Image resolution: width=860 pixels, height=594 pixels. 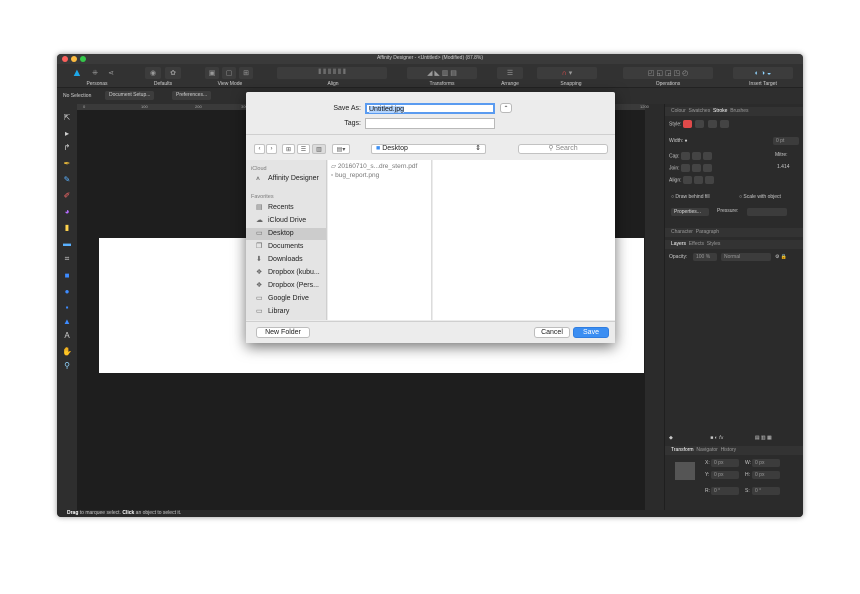 What do you see at coordinates (374, 166) in the screenshot?
I see `list-item: ▱ 20160710_s...dre_stern.pdf` at bounding box center [374, 166].